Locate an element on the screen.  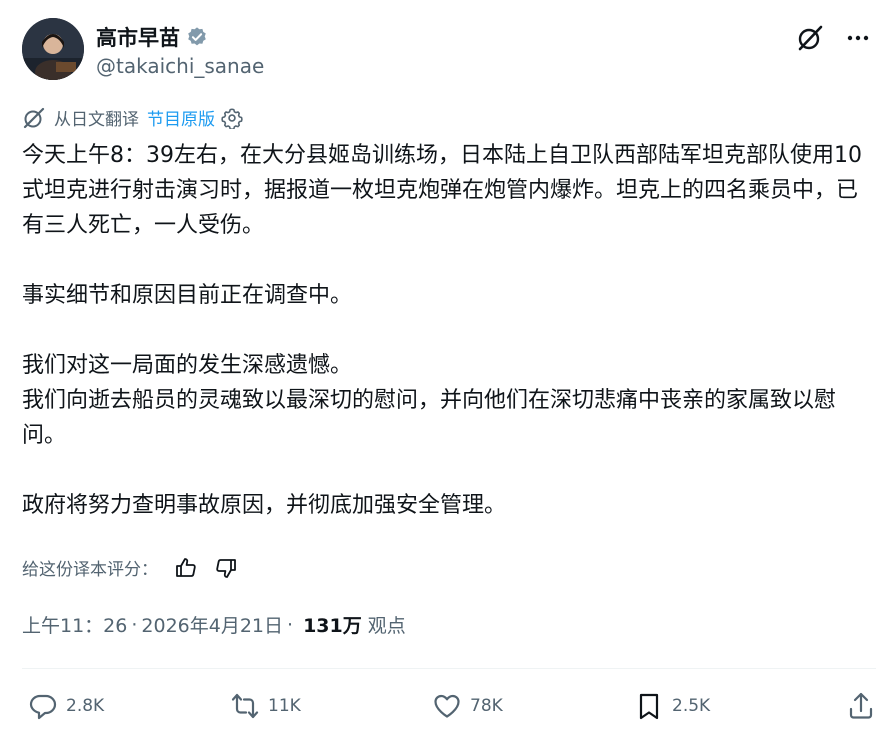
tweet-paragraph: 我们对这一局面的发生深感遗憾。 is located at coordinates (187, 365).